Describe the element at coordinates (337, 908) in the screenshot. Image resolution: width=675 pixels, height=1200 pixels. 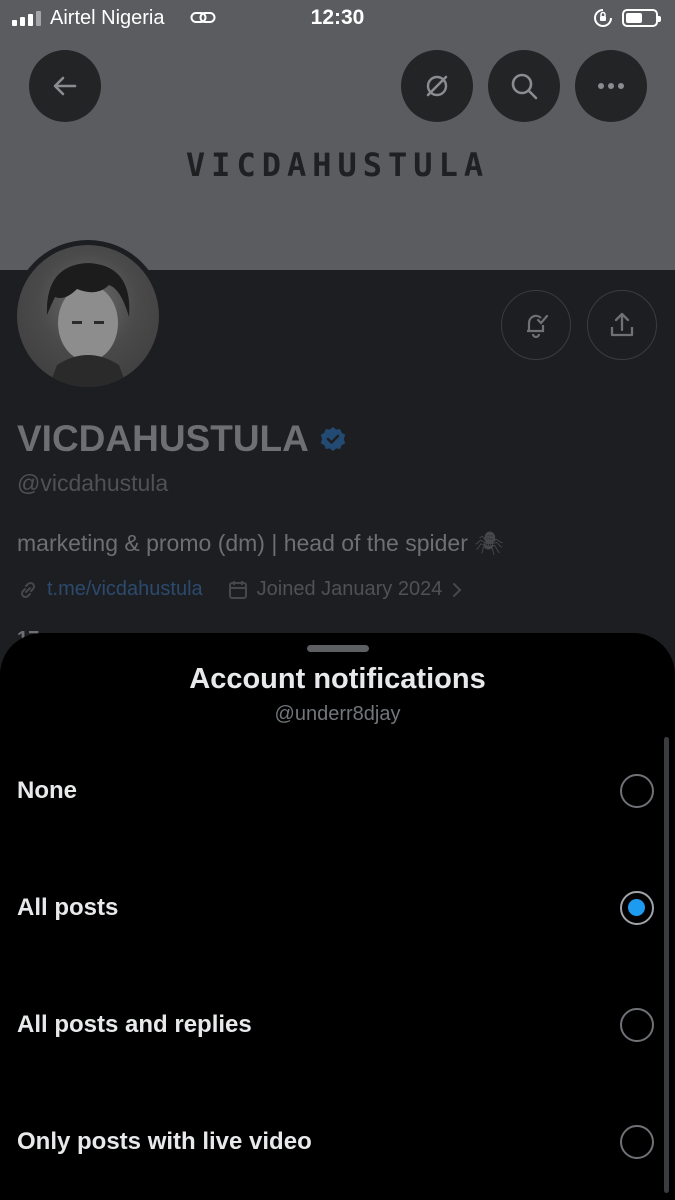
I see `option-all-posts: All posts` at that location.